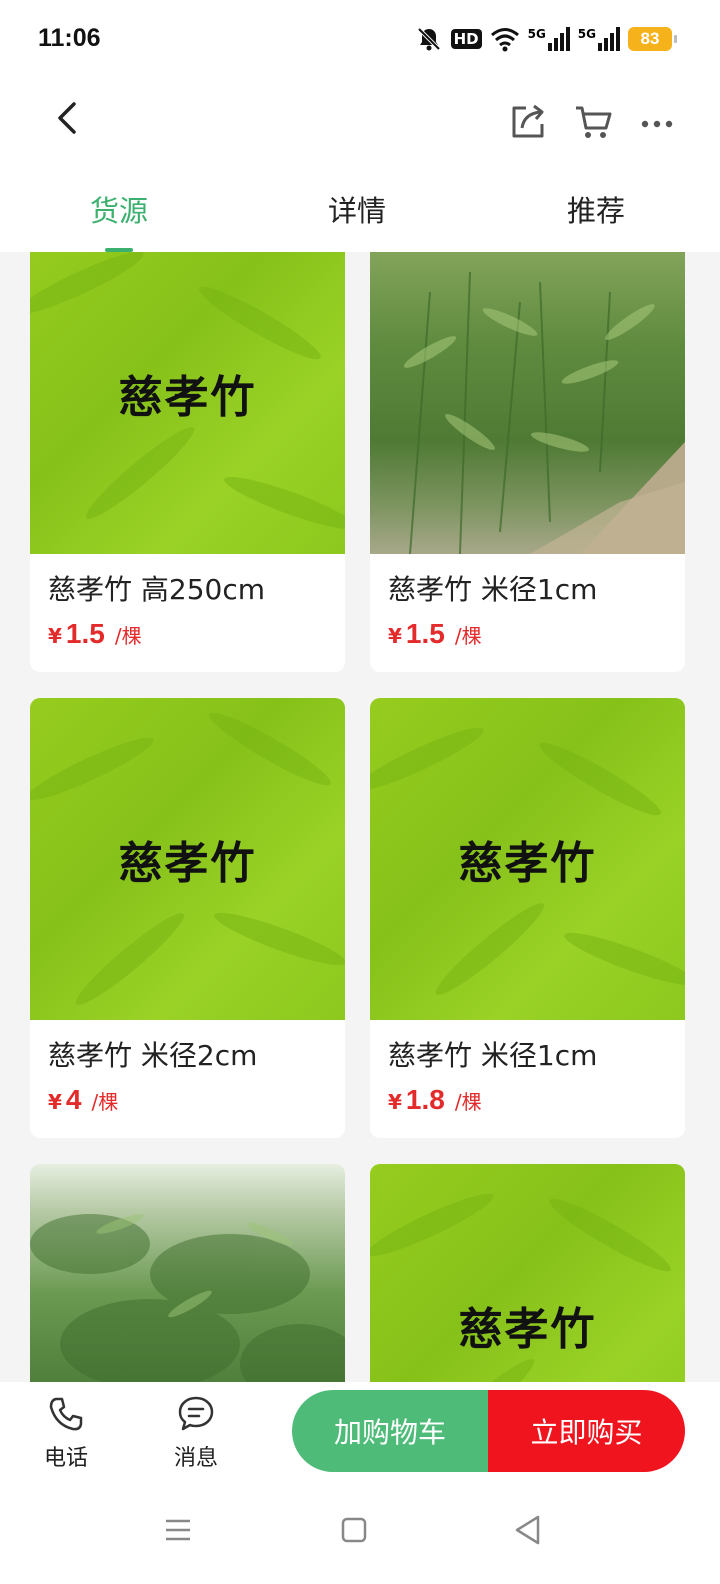 This screenshot has width=720, height=1584. Describe the element at coordinates (599, 39) in the screenshot. I see `signal-icon-2: 5G` at that location.